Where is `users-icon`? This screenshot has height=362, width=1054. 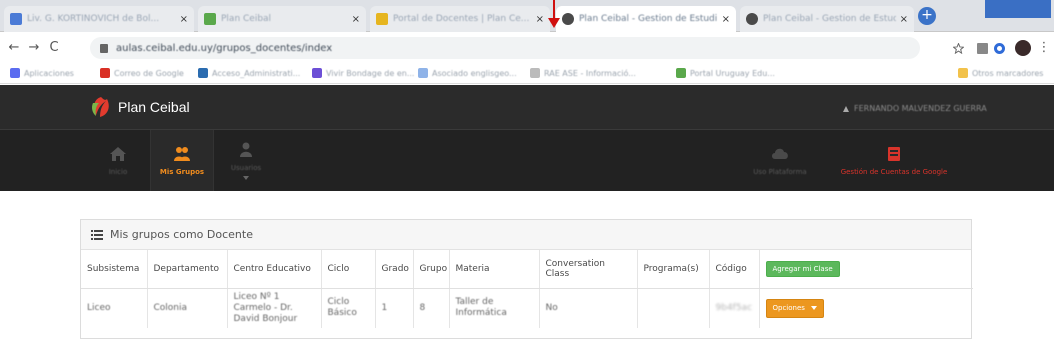
users-icon is located at coordinates (182, 153).